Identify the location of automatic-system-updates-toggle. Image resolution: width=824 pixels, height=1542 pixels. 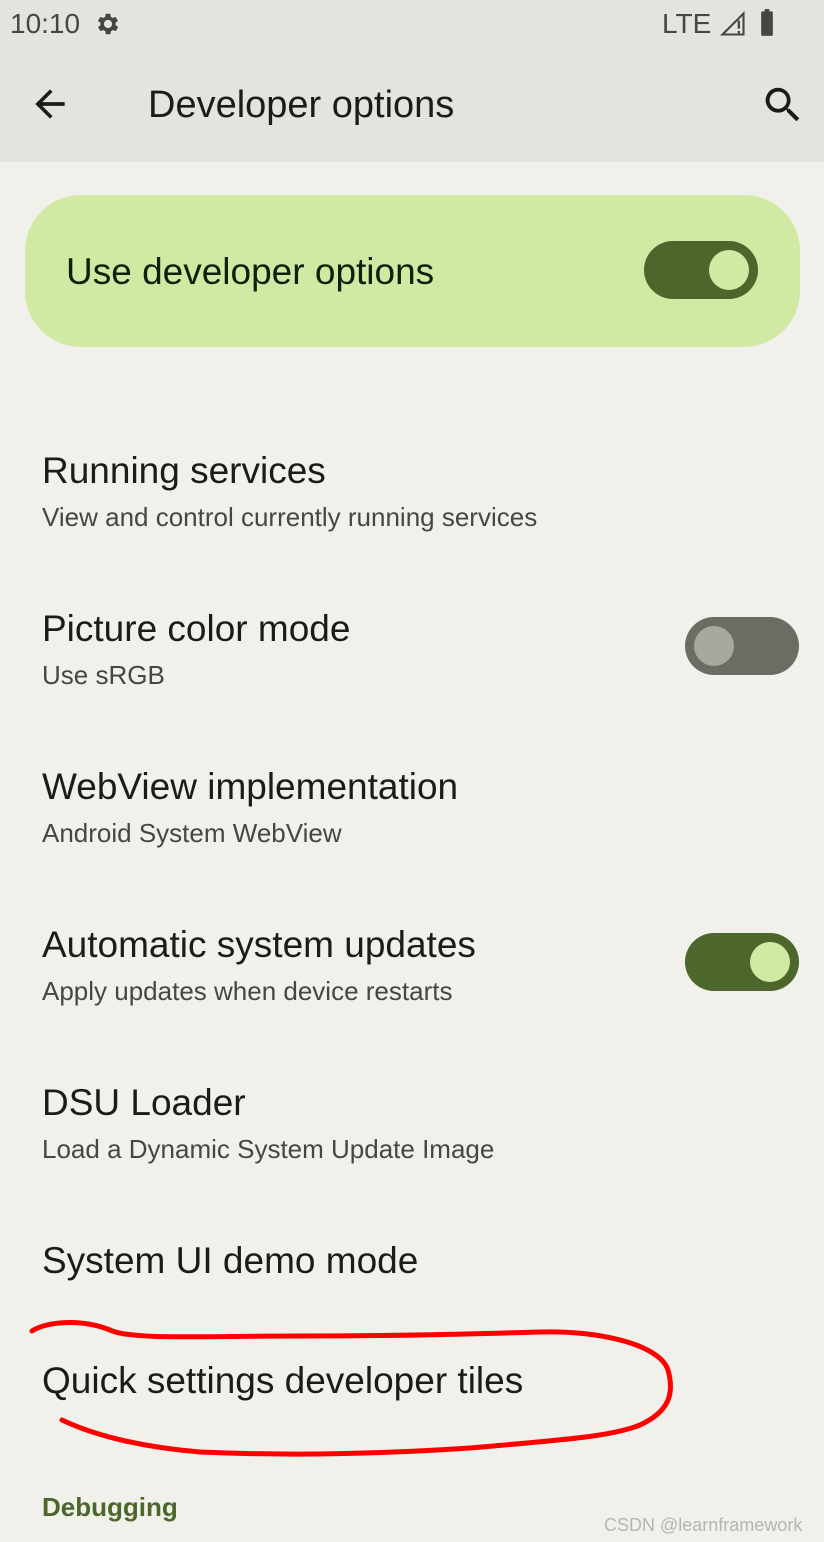
(742, 962).